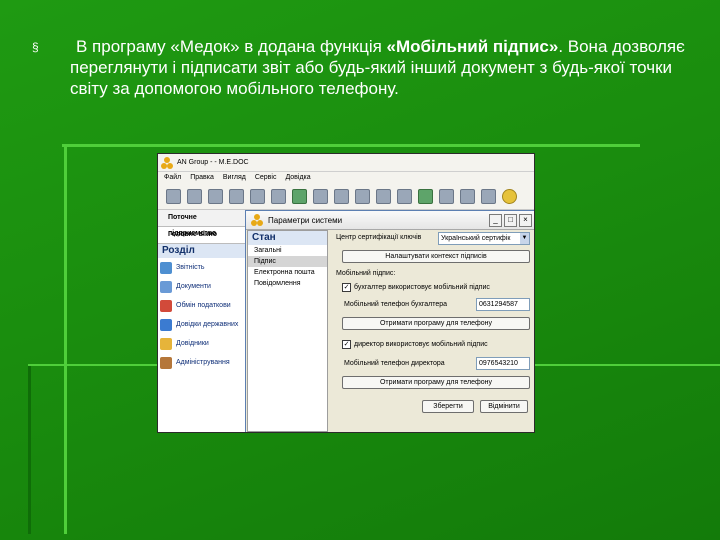 This screenshot has height=540, width=720. I want to click on state-item-notifications: Повідомлення, so click(287, 283).